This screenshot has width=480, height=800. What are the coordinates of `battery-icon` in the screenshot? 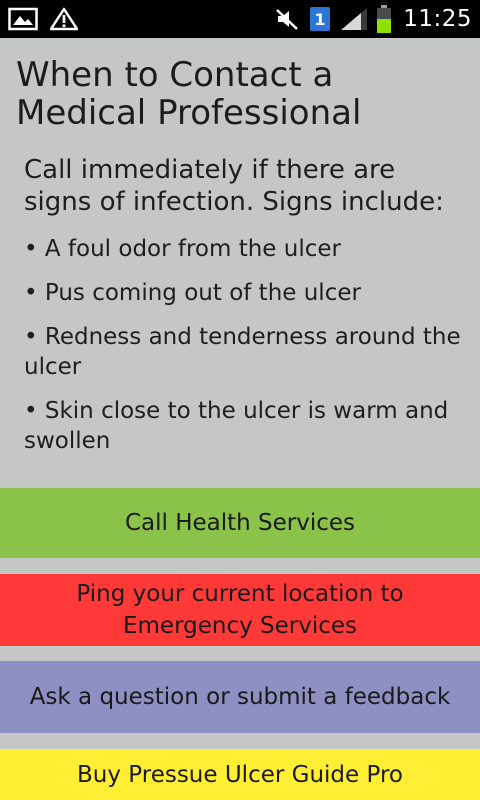 It's located at (384, 19).